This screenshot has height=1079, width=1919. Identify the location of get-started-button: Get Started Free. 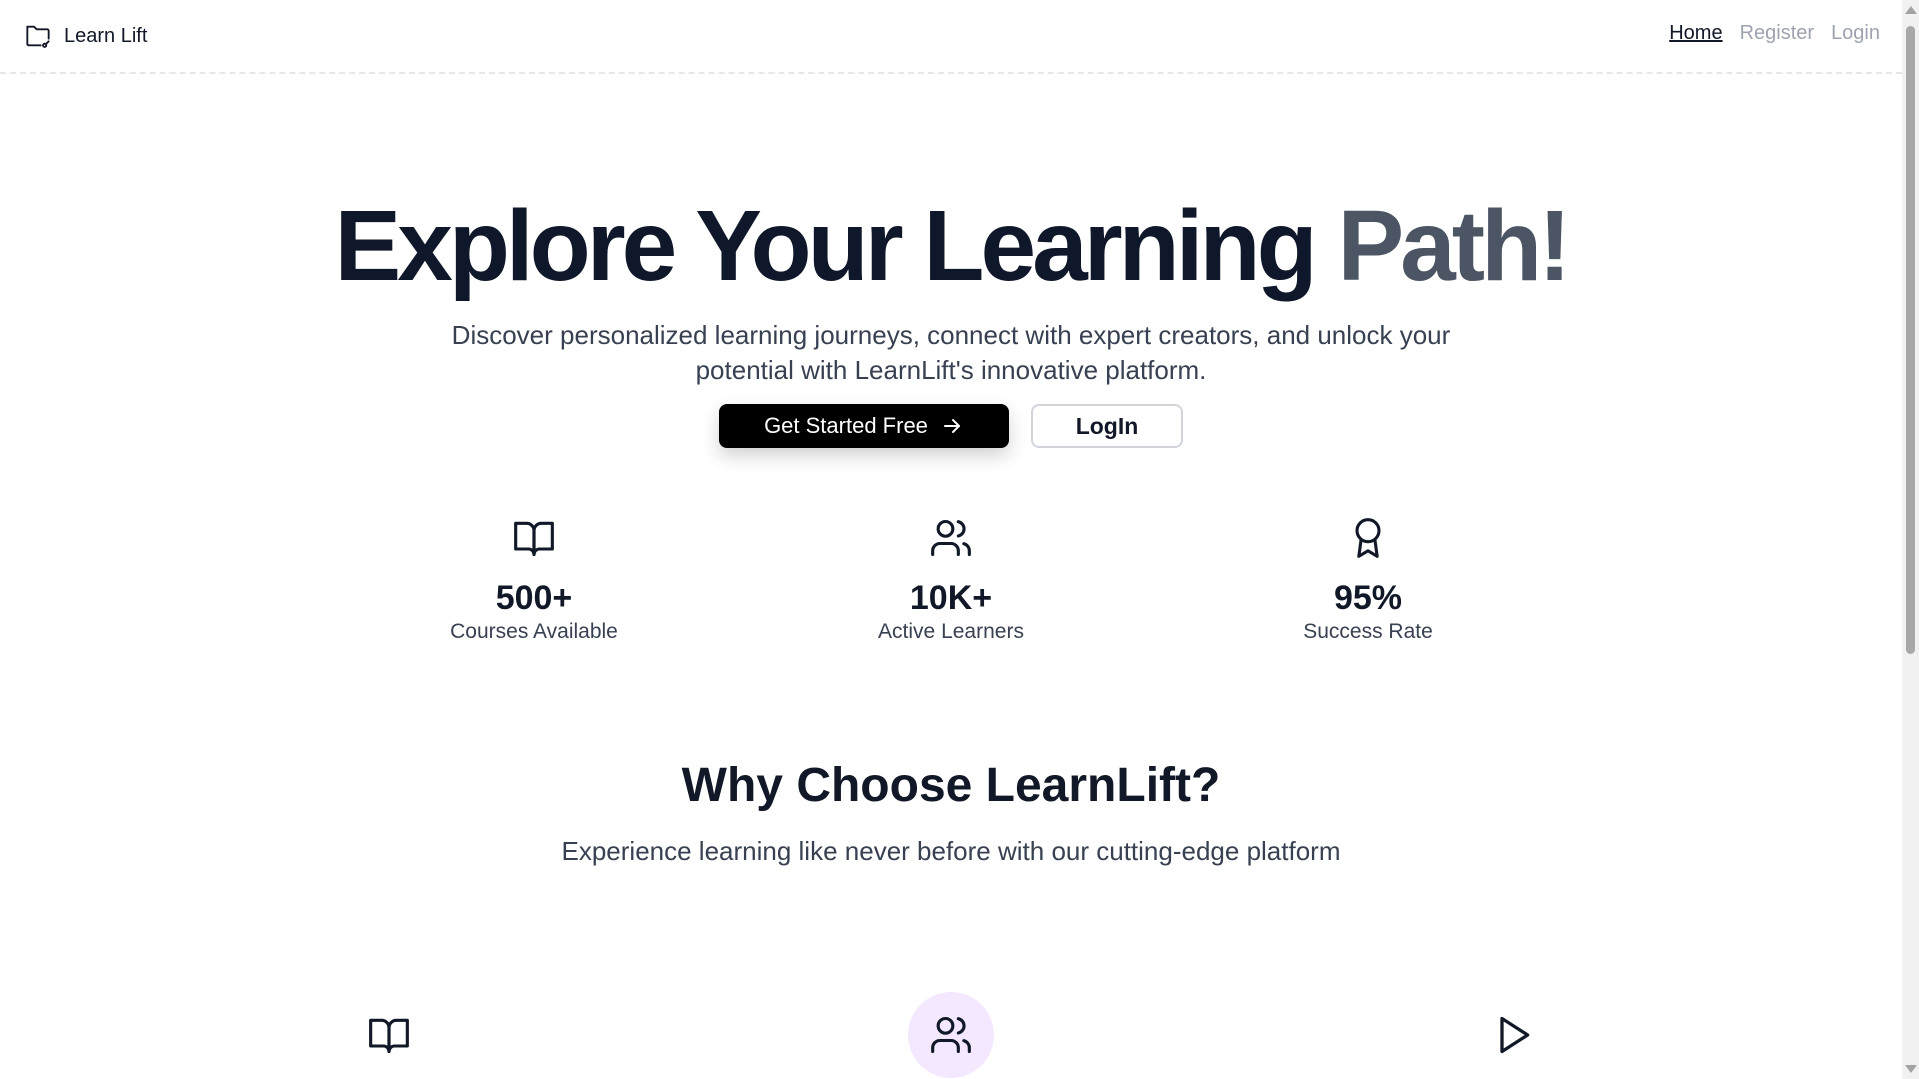
(864, 426).